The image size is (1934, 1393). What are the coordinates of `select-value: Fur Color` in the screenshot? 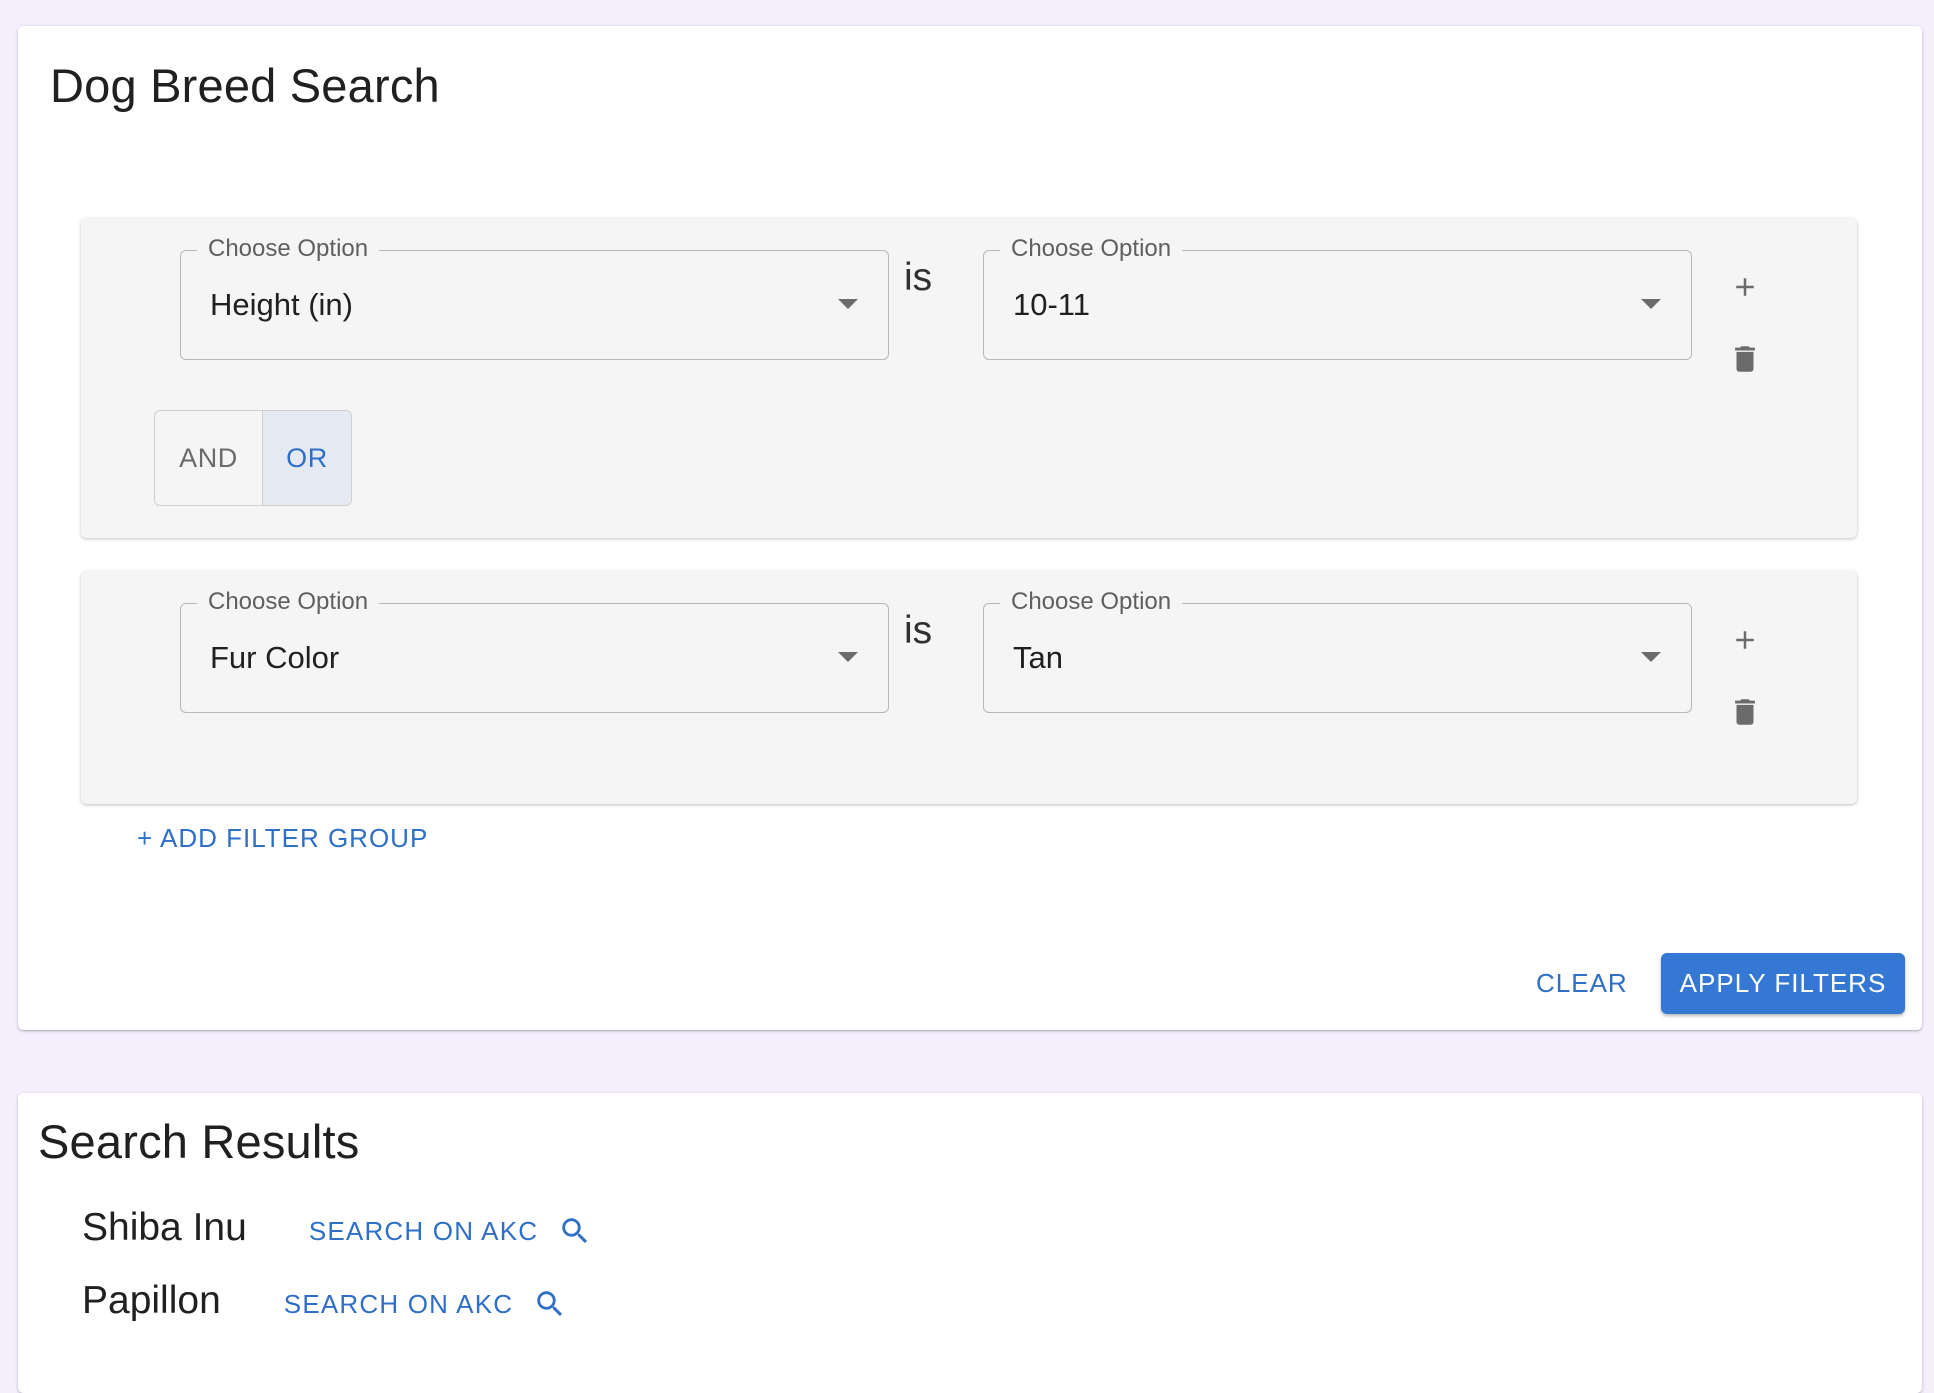 It's located at (275, 657).